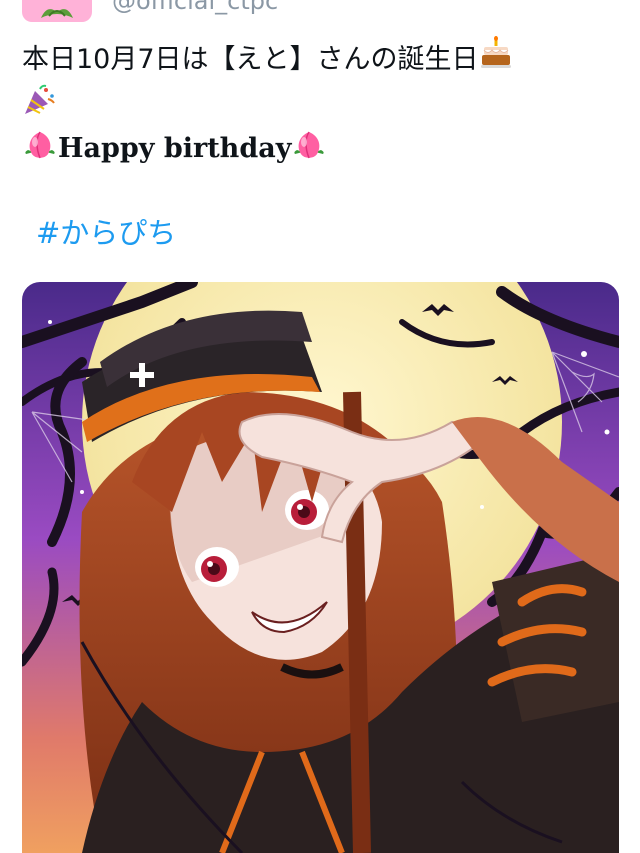  Describe the element at coordinates (322, 102) in the screenshot. I see `tweet-text: 本日10月7日は【えと】さんの誕生日 Happy birthday` at that location.